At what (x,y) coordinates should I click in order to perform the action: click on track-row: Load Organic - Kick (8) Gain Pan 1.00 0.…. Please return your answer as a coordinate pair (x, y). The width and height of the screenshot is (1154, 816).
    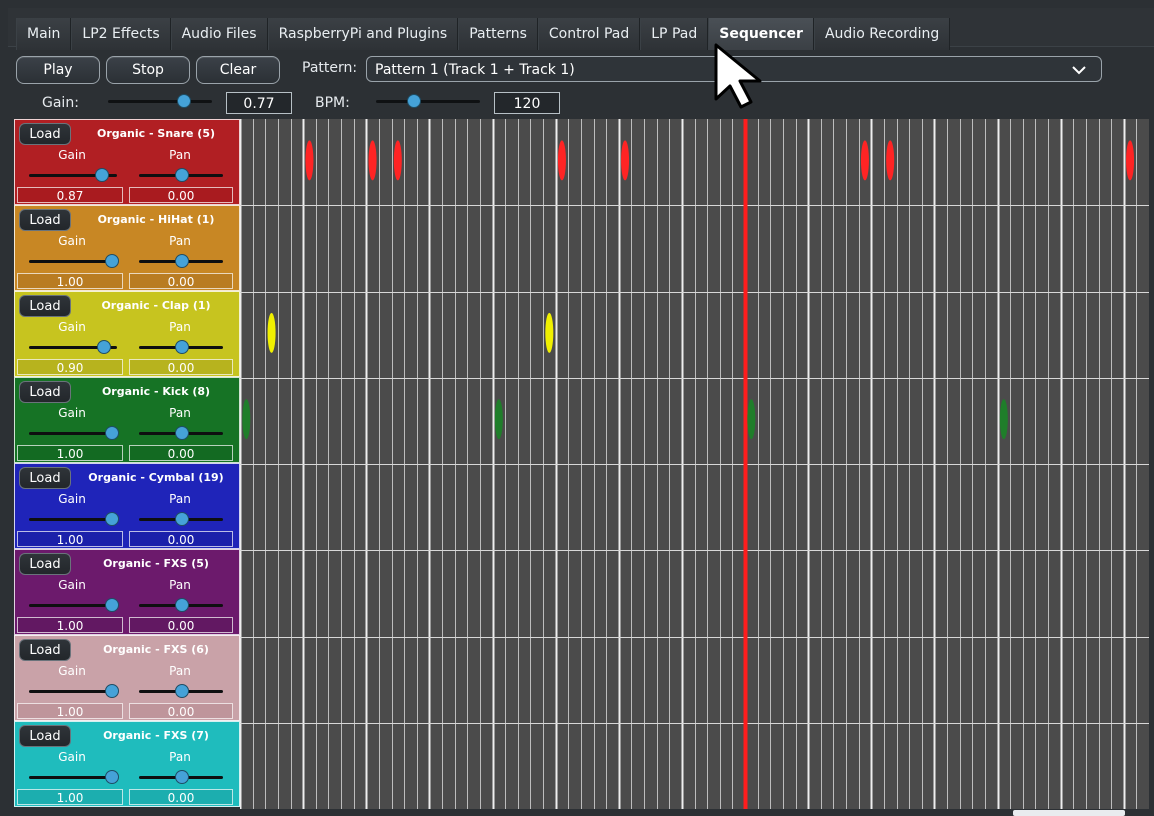
    Looking at the image, I should click on (127, 420).